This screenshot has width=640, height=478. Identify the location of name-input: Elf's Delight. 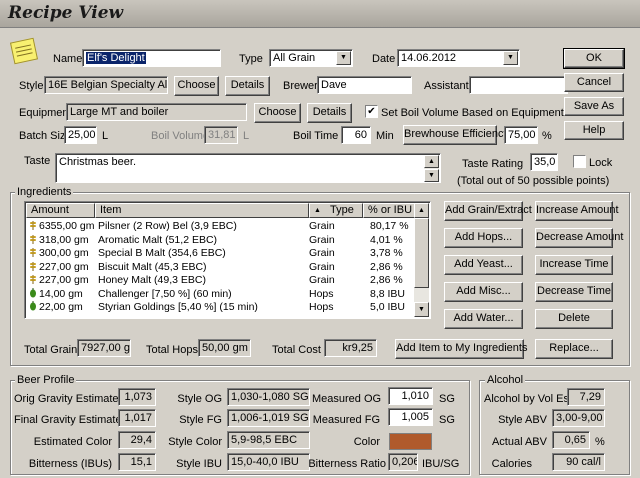
(151, 58).